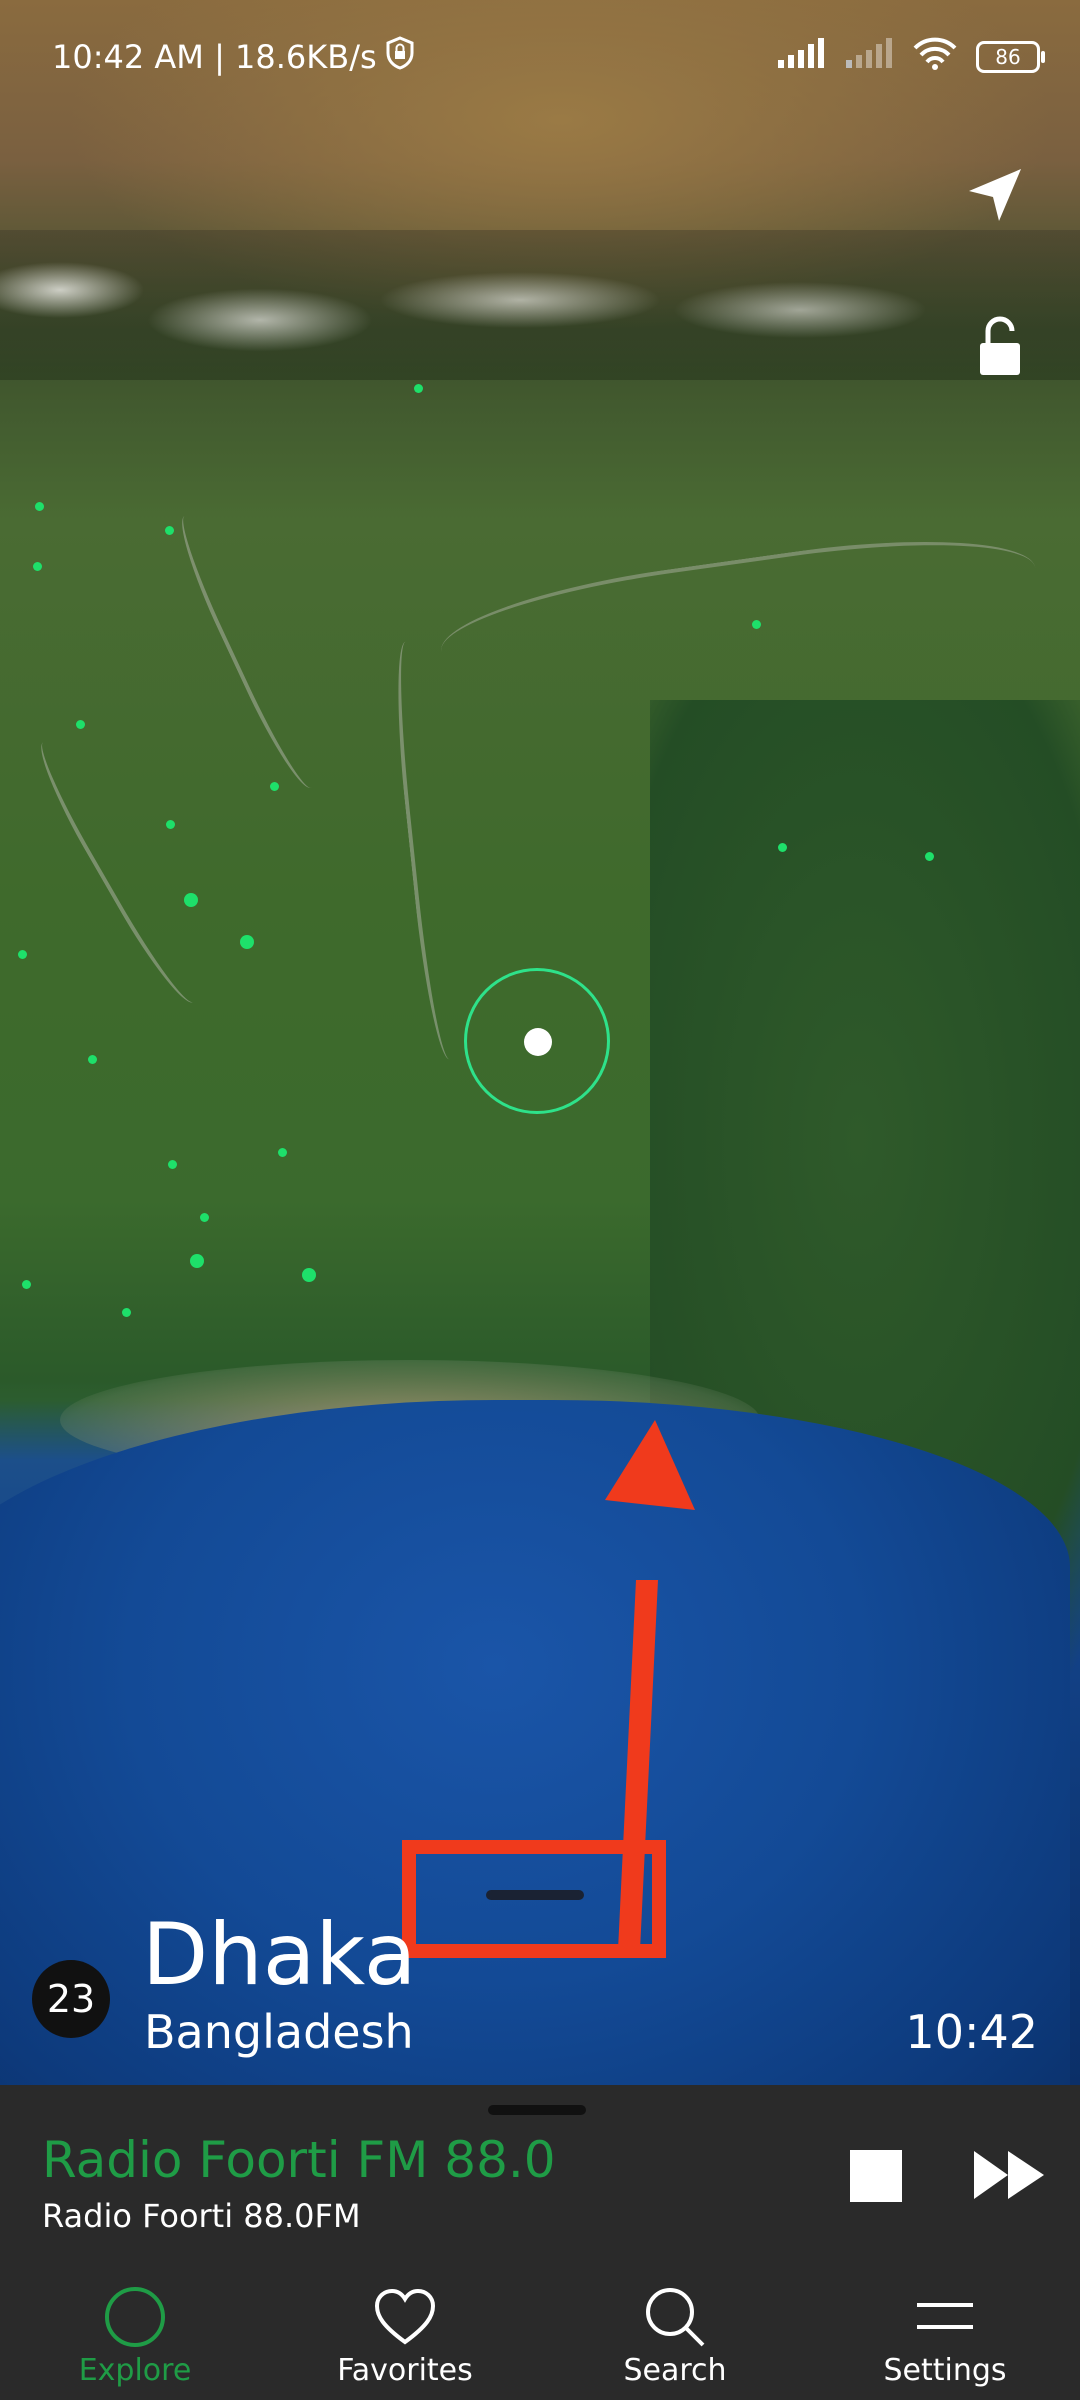 The image size is (1080, 2400). I want to click on status-time-speed: 10:42 AM | 18.6KB/s, so click(214, 57).